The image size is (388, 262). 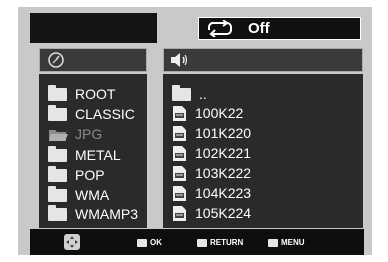 I want to click on file-label: 105K224, so click(x=223, y=213).